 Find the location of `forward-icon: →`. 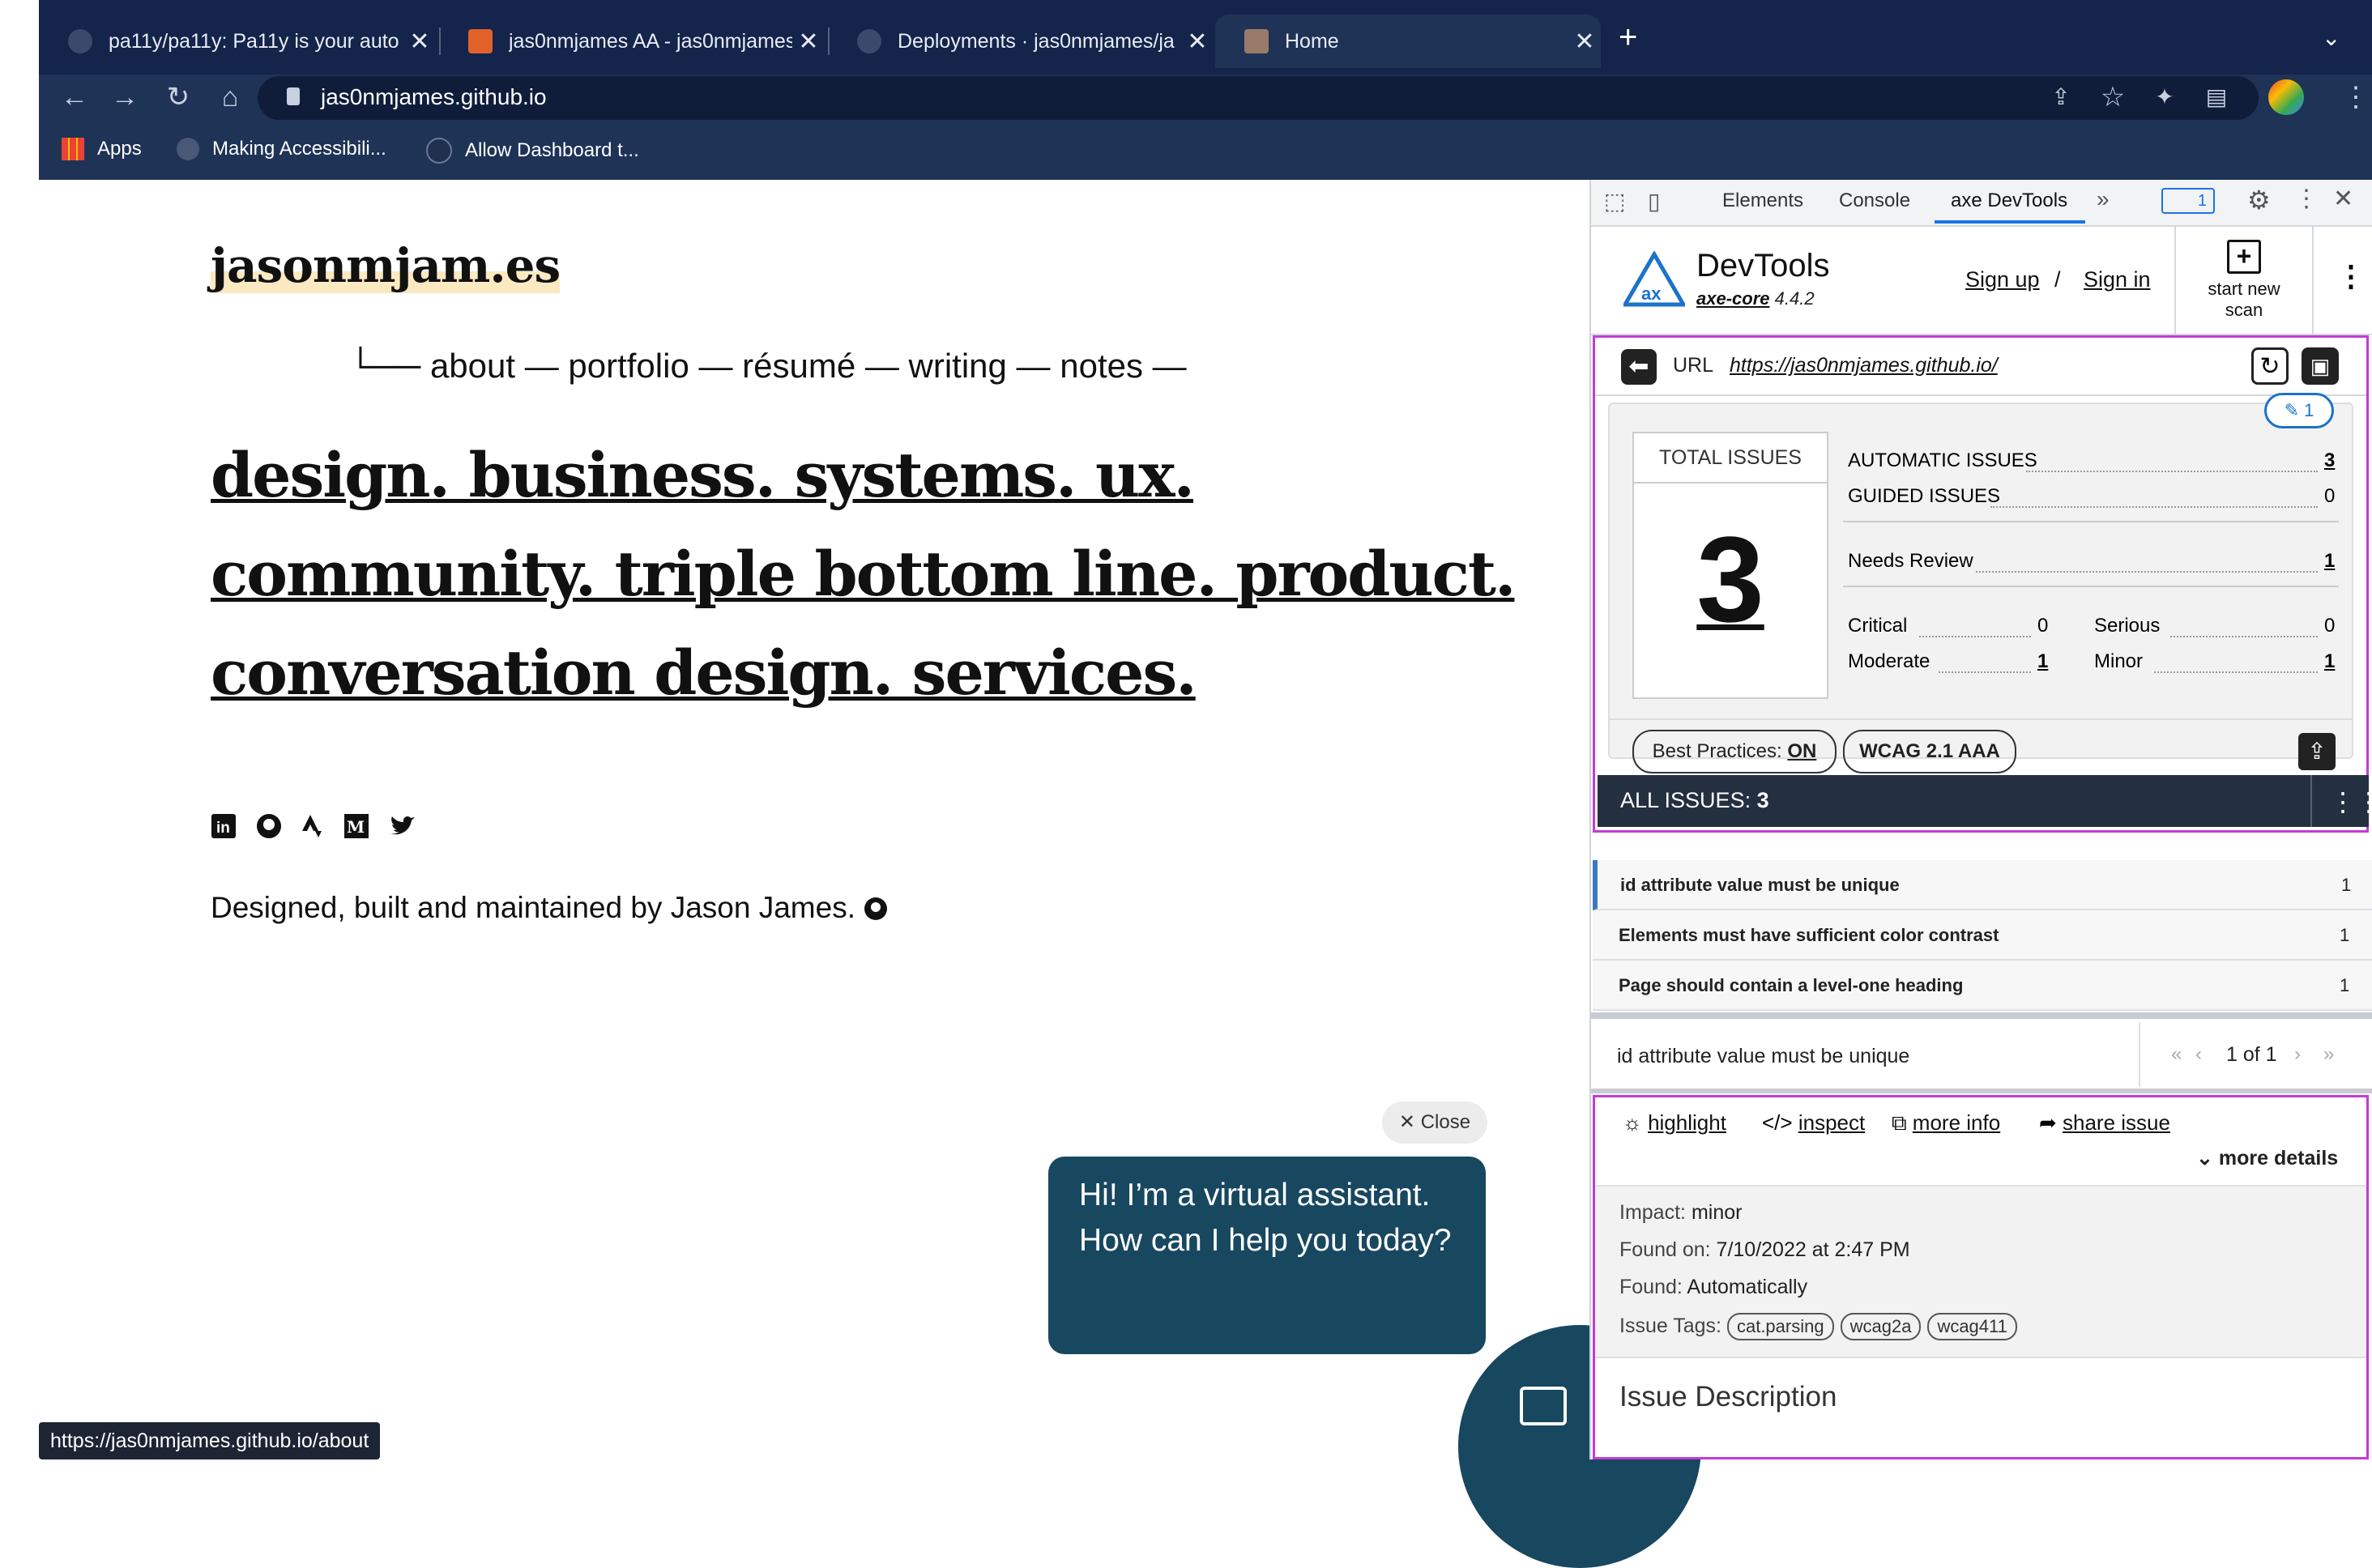

forward-icon: → is located at coordinates (125, 97).